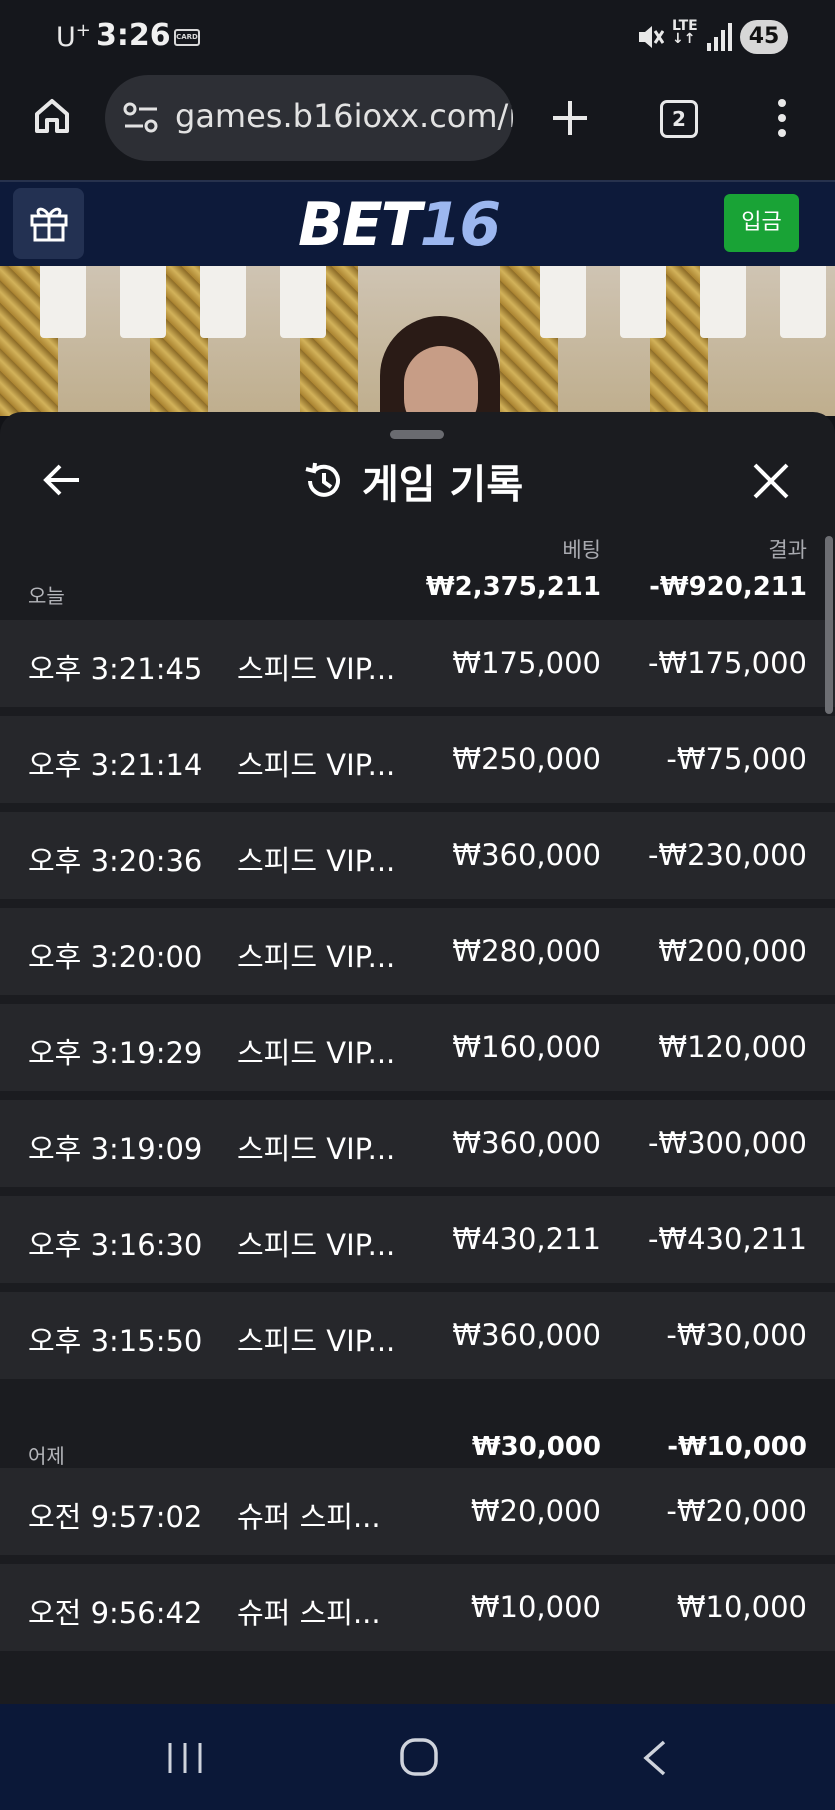 The width and height of the screenshot is (835, 1810). I want to click on deposit-button: 입금, so click(761, 223).